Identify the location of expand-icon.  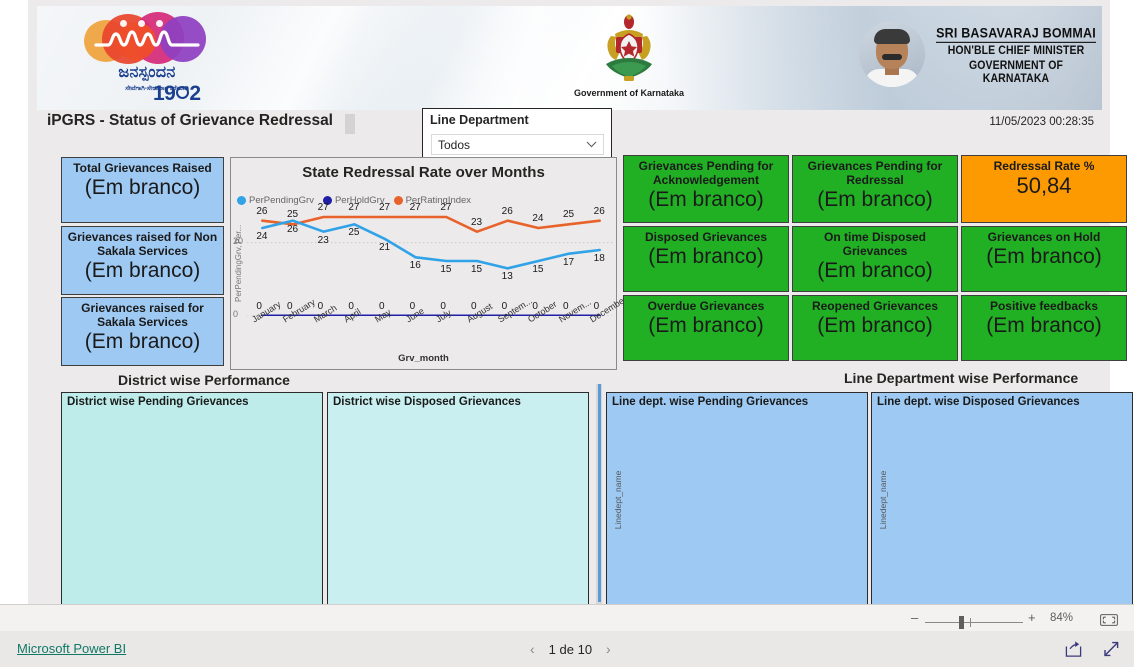
(1111, 649).